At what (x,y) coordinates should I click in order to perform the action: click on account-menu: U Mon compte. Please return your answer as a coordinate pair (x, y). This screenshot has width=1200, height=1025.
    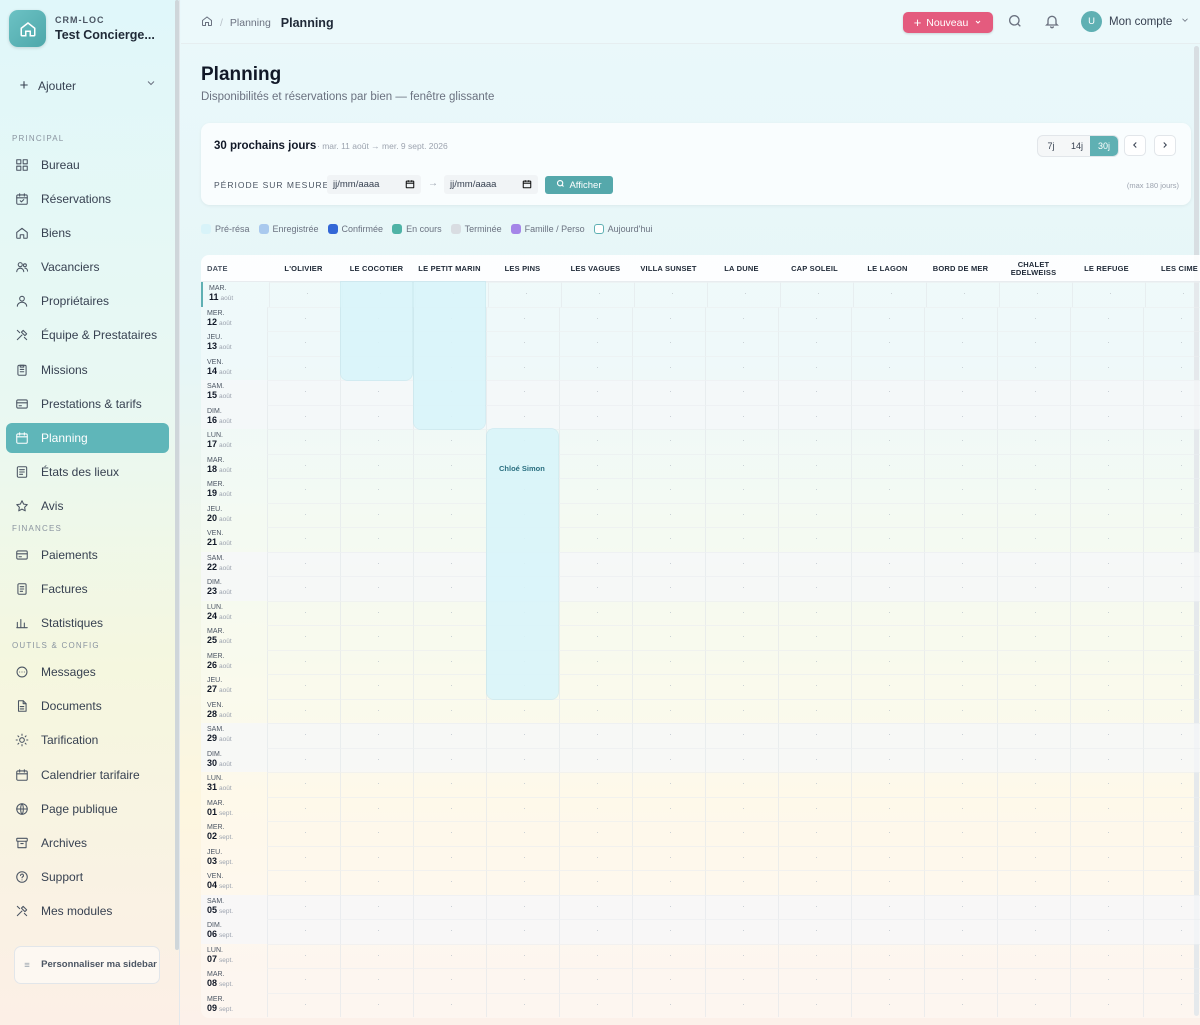
    Looking at the image, I should click on (1135, 21).